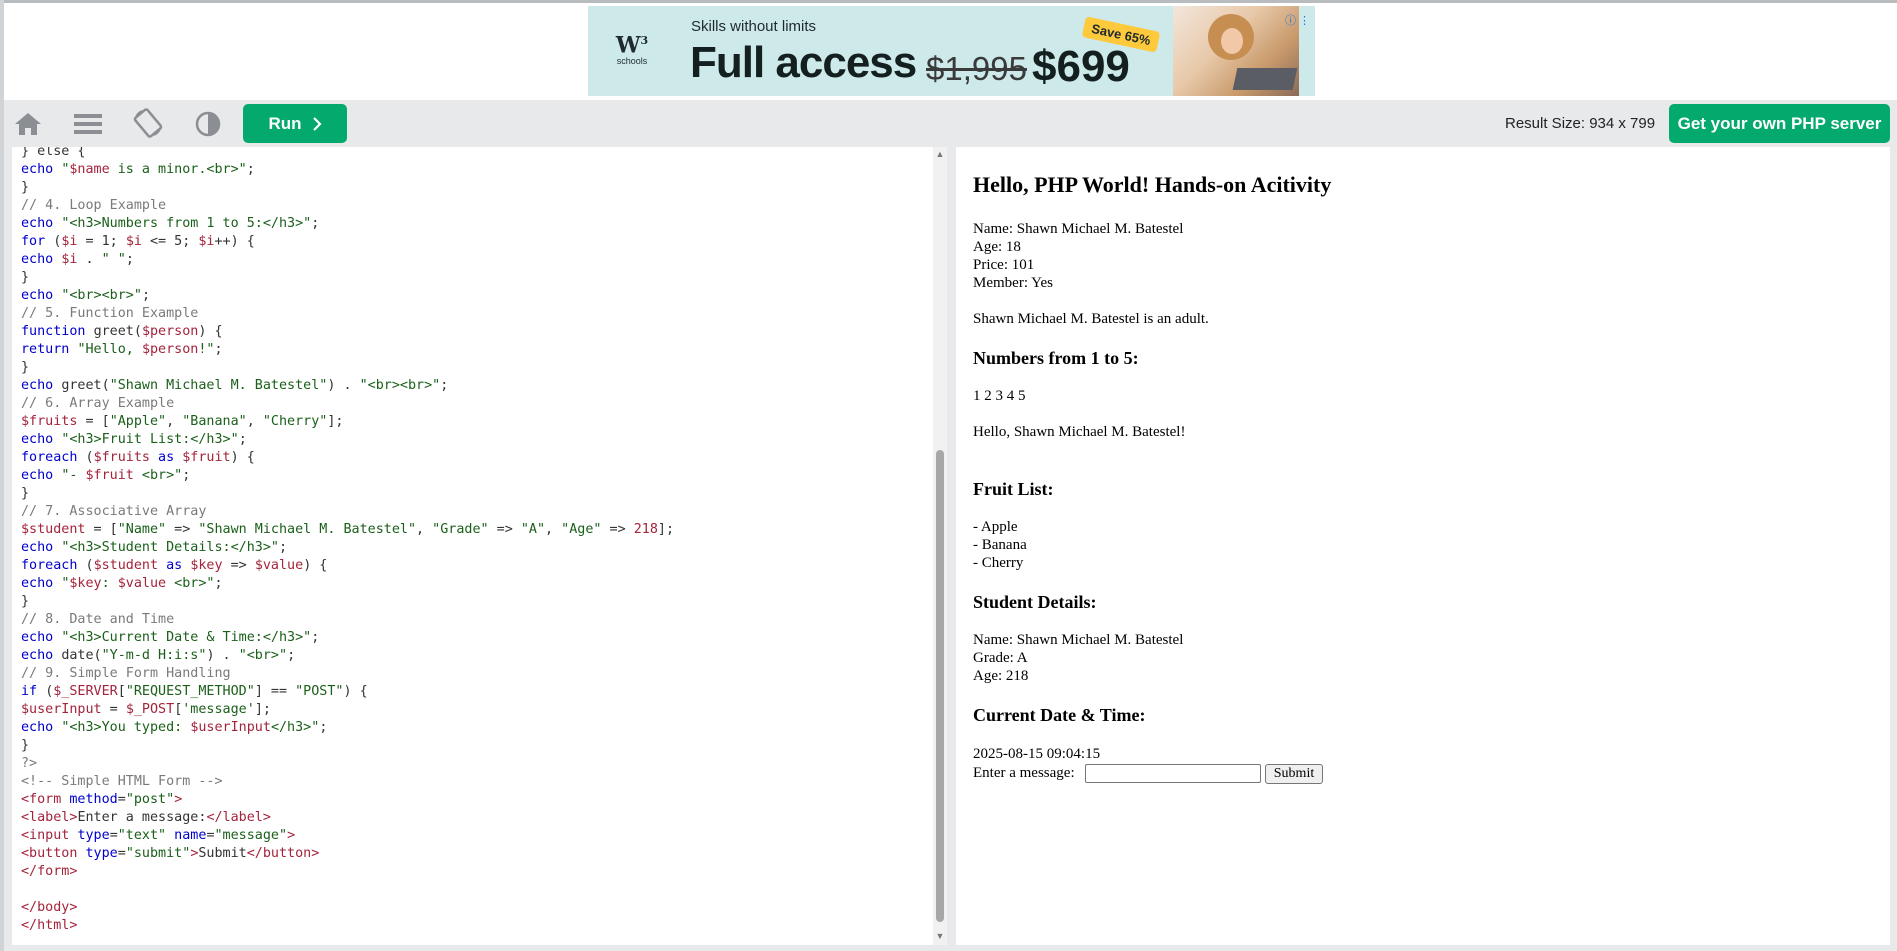 The image size is (1897, 951). Describe the element at coordinates (347, 440) in the screenshot. I see `code-line: echo "<h3>Fruit List:</h3>";` at that location.